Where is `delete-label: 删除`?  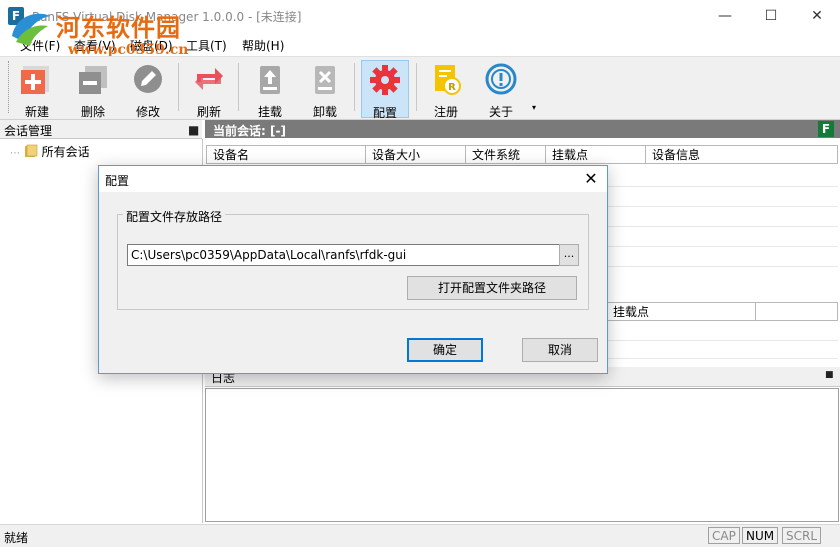
delete-label: 删除 is located at coordinates (92, 112).